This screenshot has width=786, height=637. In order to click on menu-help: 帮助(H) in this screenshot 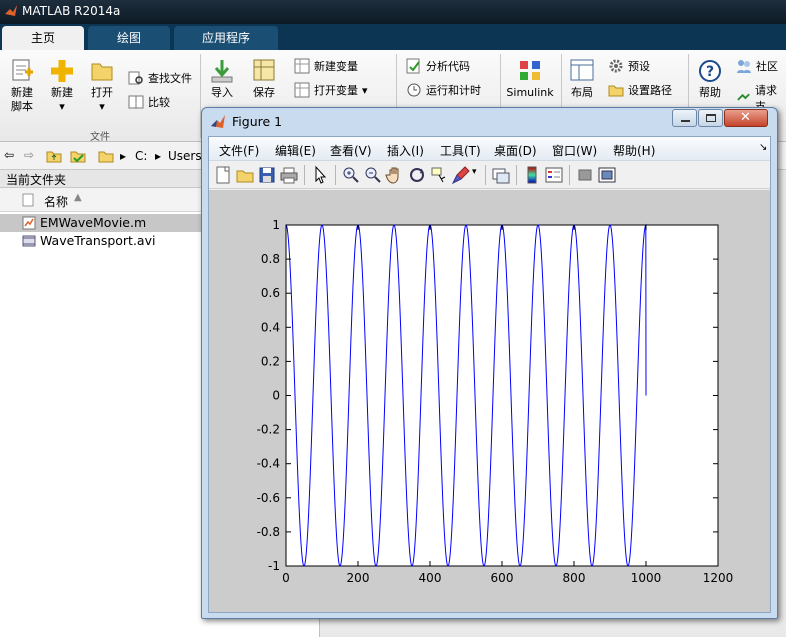, I will do `click(634, 150)`.